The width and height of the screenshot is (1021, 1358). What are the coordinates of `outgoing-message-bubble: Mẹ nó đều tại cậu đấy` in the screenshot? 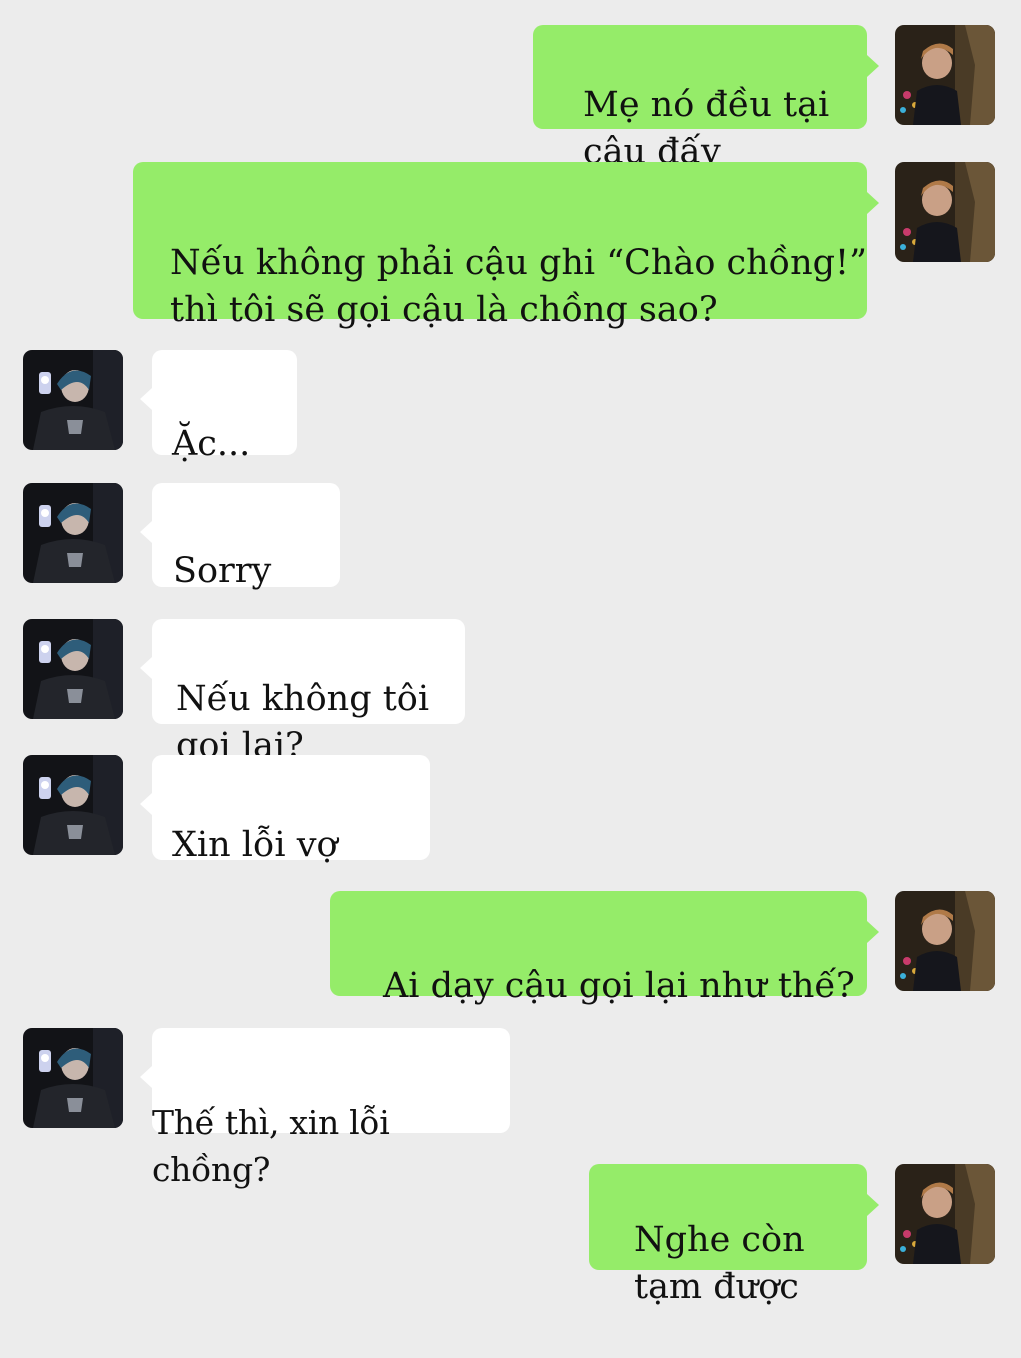 It's located at (706, 98).